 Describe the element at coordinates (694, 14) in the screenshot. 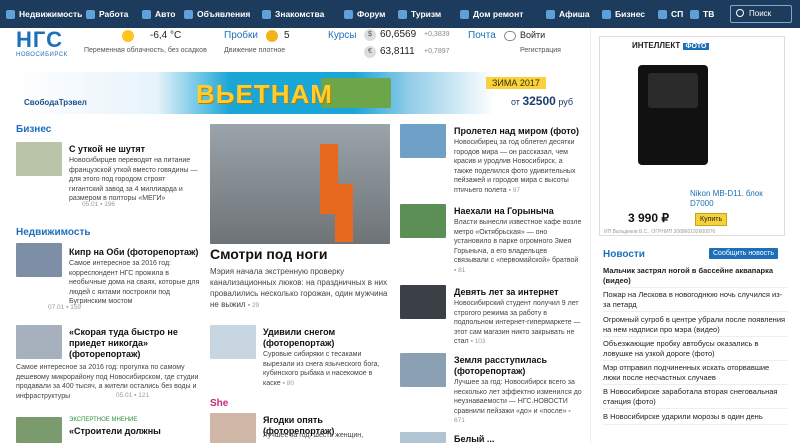

I see `tv-icon` at that location.